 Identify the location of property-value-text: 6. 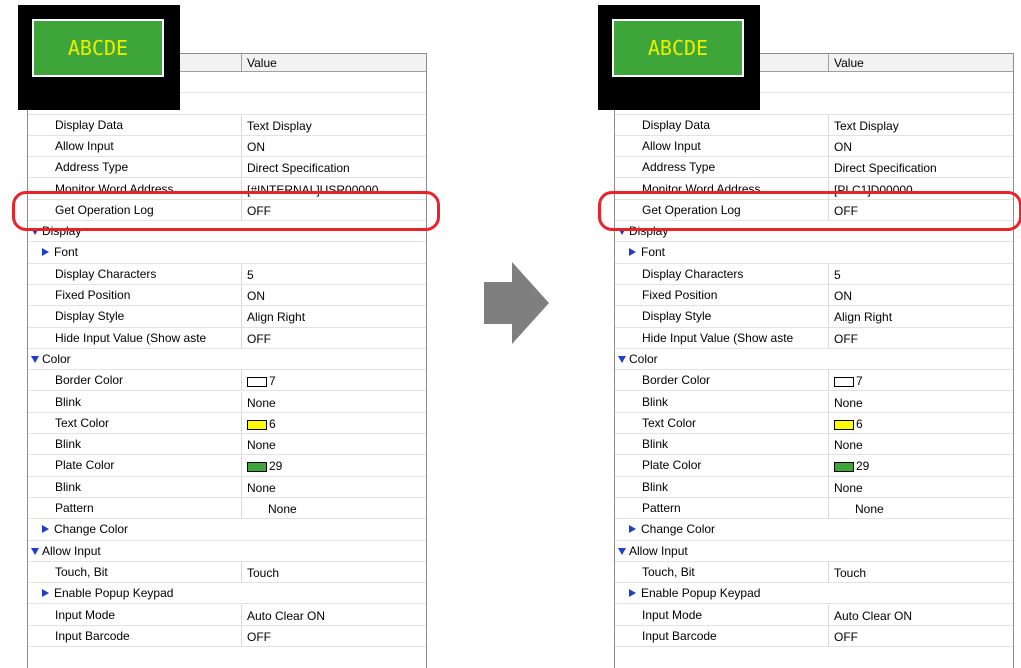
(859, 423).